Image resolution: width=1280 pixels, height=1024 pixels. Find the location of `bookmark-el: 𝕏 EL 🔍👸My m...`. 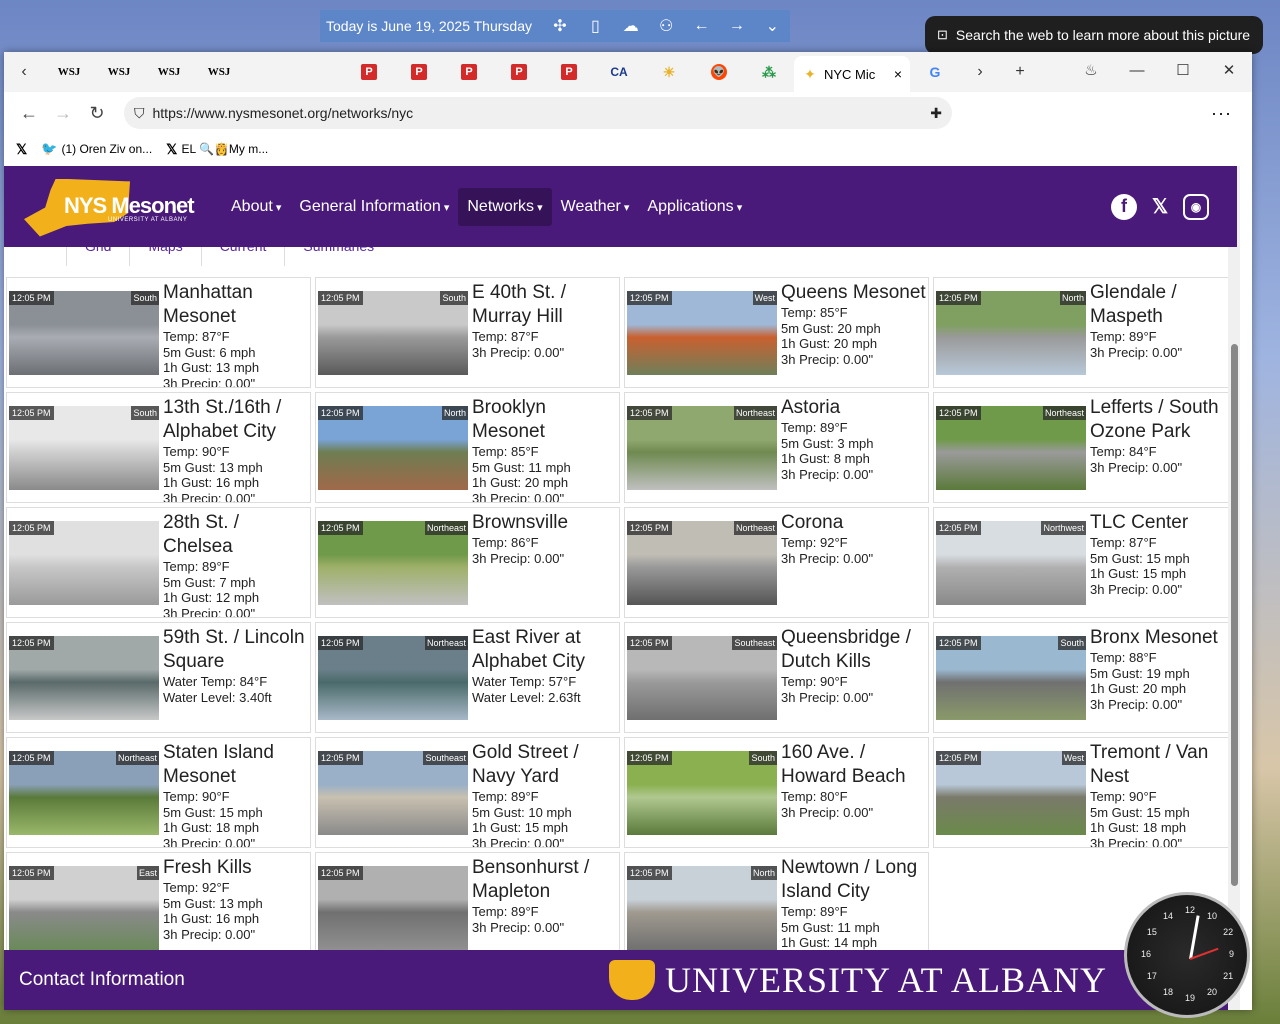

bookmark-el: 𝕏 EL 🔍👸My m... is located at coordinates (217, 149).